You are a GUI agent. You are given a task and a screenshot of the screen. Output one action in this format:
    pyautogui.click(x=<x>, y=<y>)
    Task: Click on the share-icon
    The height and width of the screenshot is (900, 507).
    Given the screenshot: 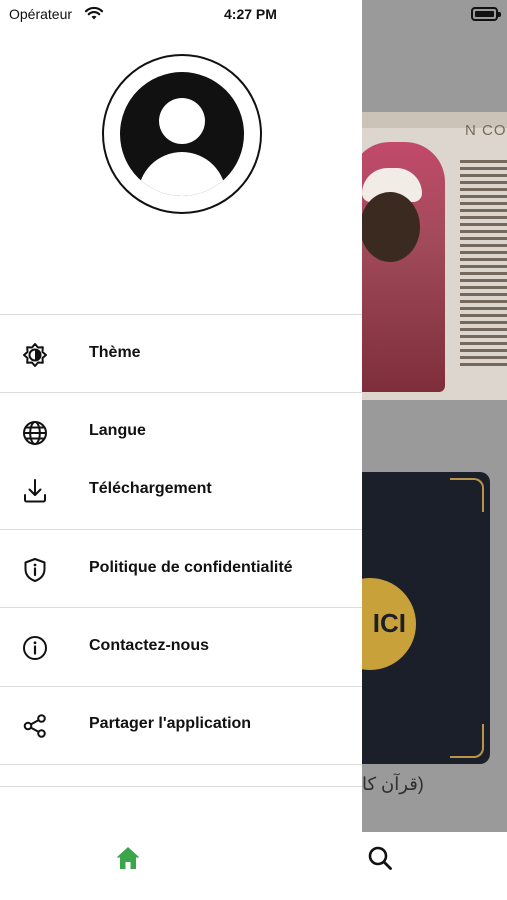 What is the action you would take?
    pyautogui.click(x=35, y=726)
    